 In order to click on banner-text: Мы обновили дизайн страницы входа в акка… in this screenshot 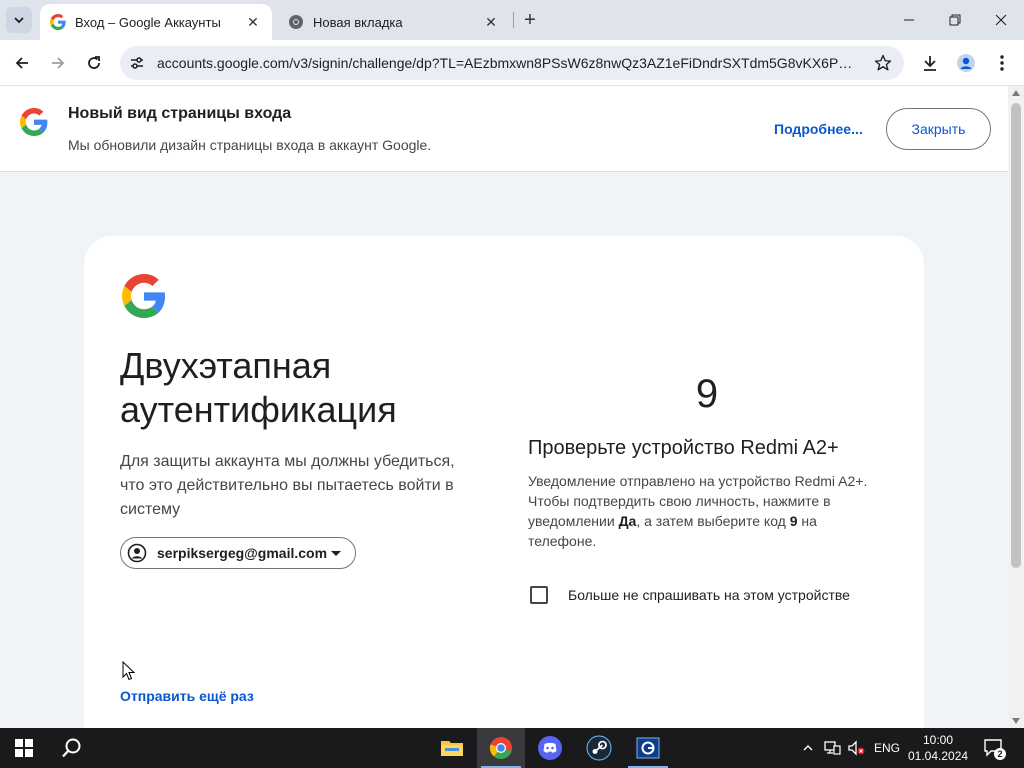, I will do `click(250, 145)`.